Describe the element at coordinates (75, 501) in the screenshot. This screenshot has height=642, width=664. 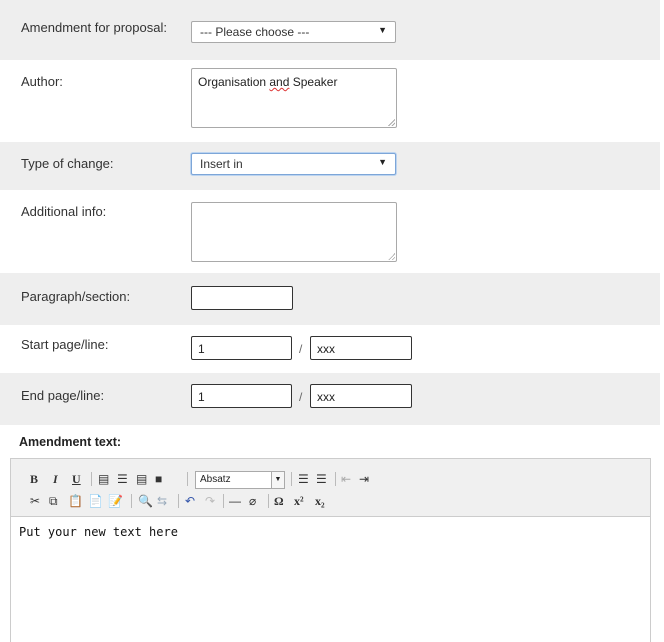
I see `paste-icon: 📋` at that location.